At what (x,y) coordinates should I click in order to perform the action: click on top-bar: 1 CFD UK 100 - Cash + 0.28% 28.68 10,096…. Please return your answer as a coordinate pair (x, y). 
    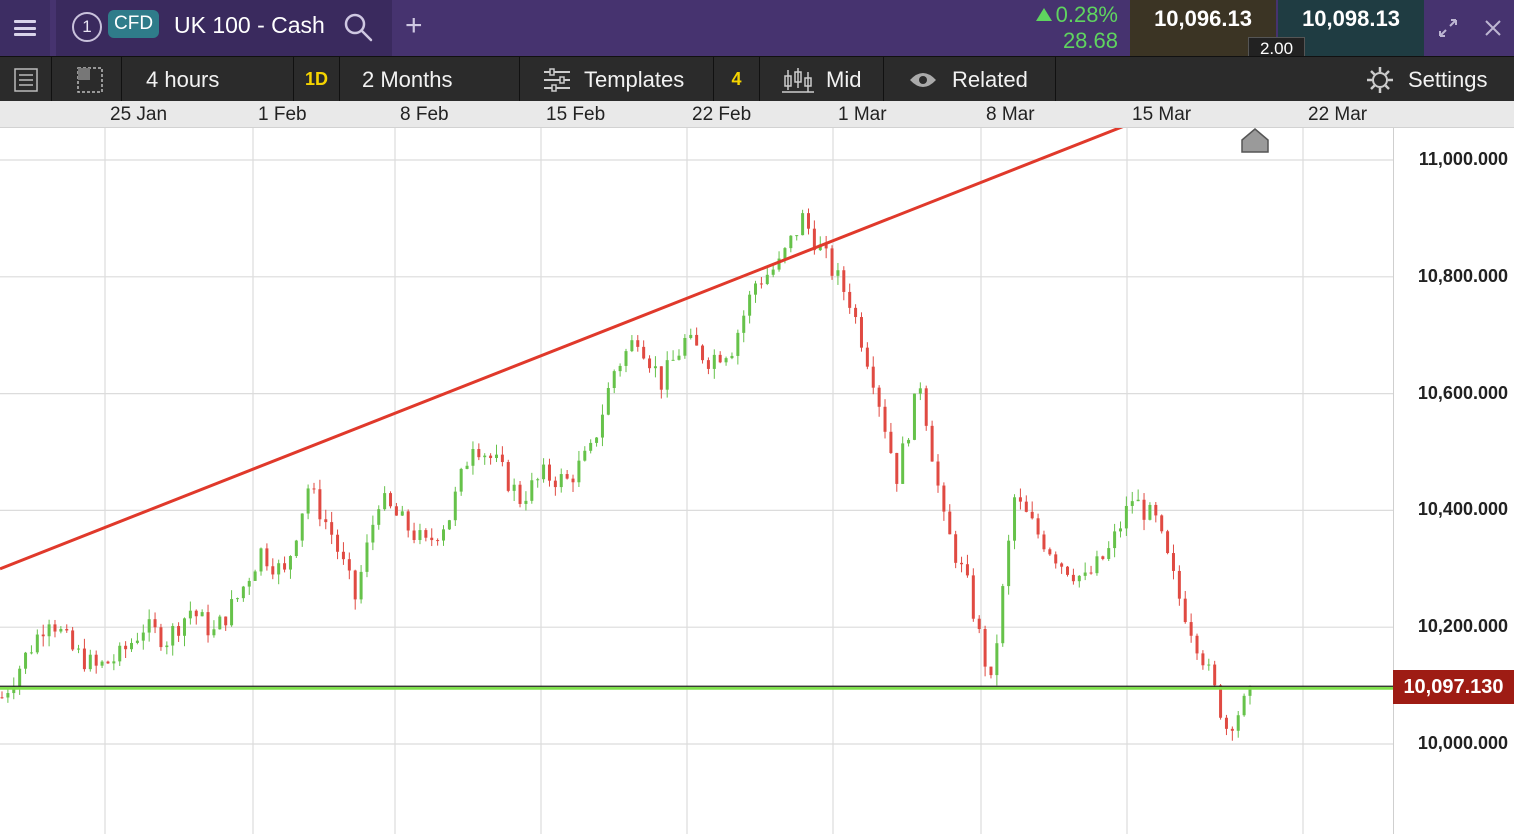
    Looking at the image, I should click on (757, 29).